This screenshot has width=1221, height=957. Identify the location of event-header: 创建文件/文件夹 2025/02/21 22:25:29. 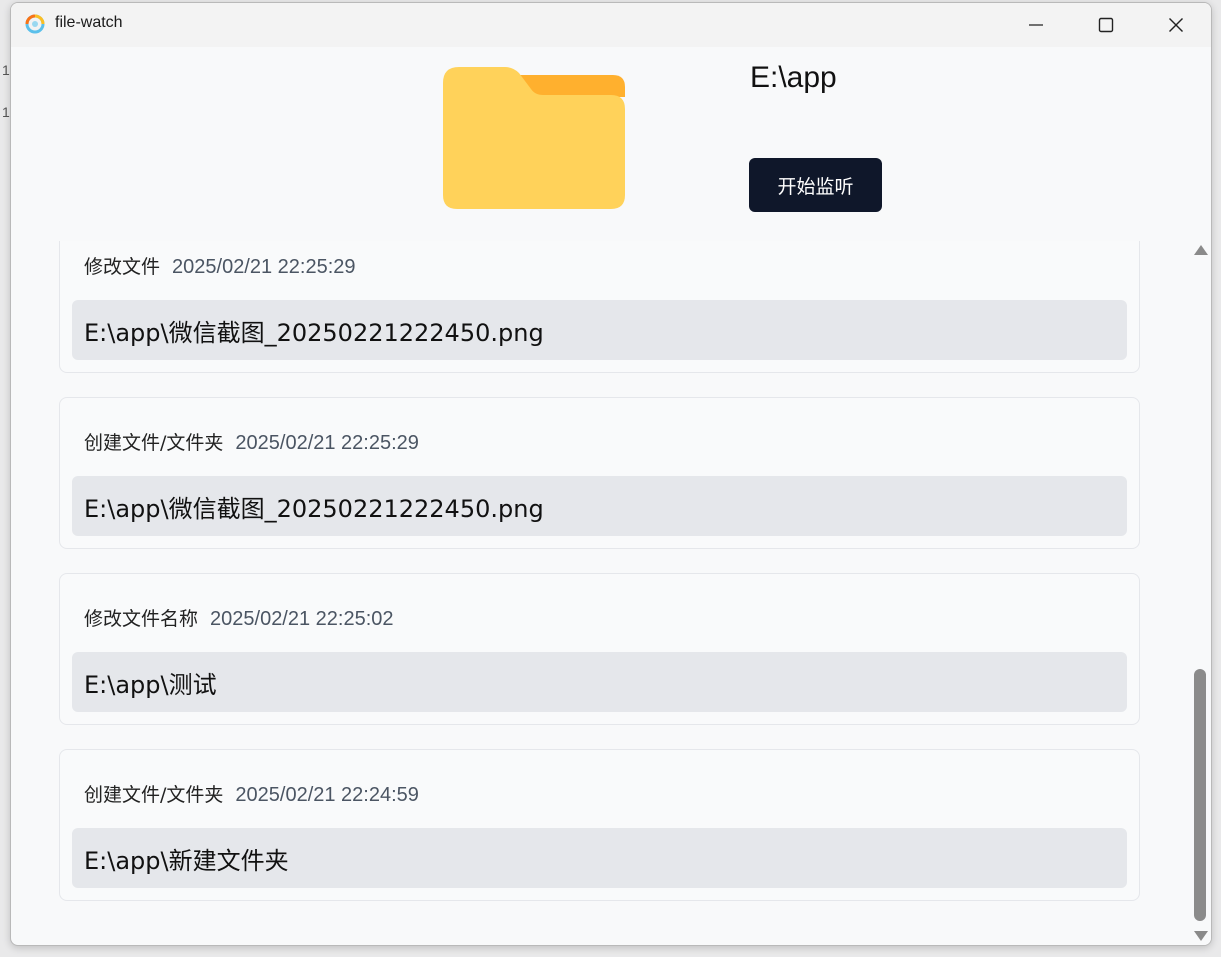
(251, 441).